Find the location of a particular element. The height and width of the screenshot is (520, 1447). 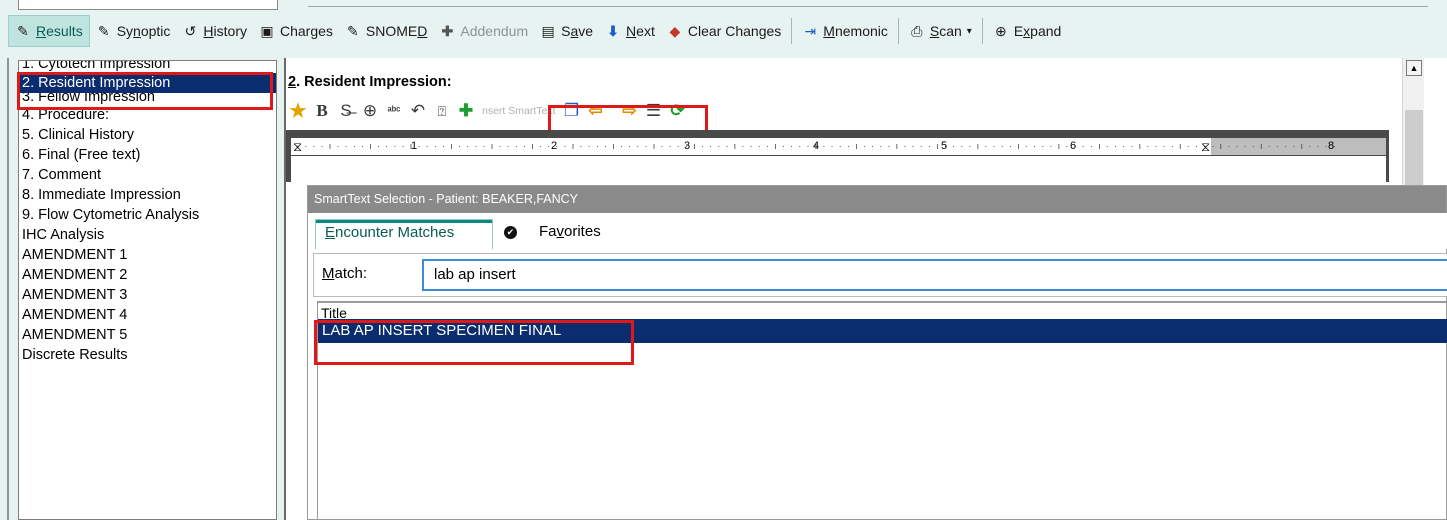

star-icon: ★ is located at coordinates (298, 111).